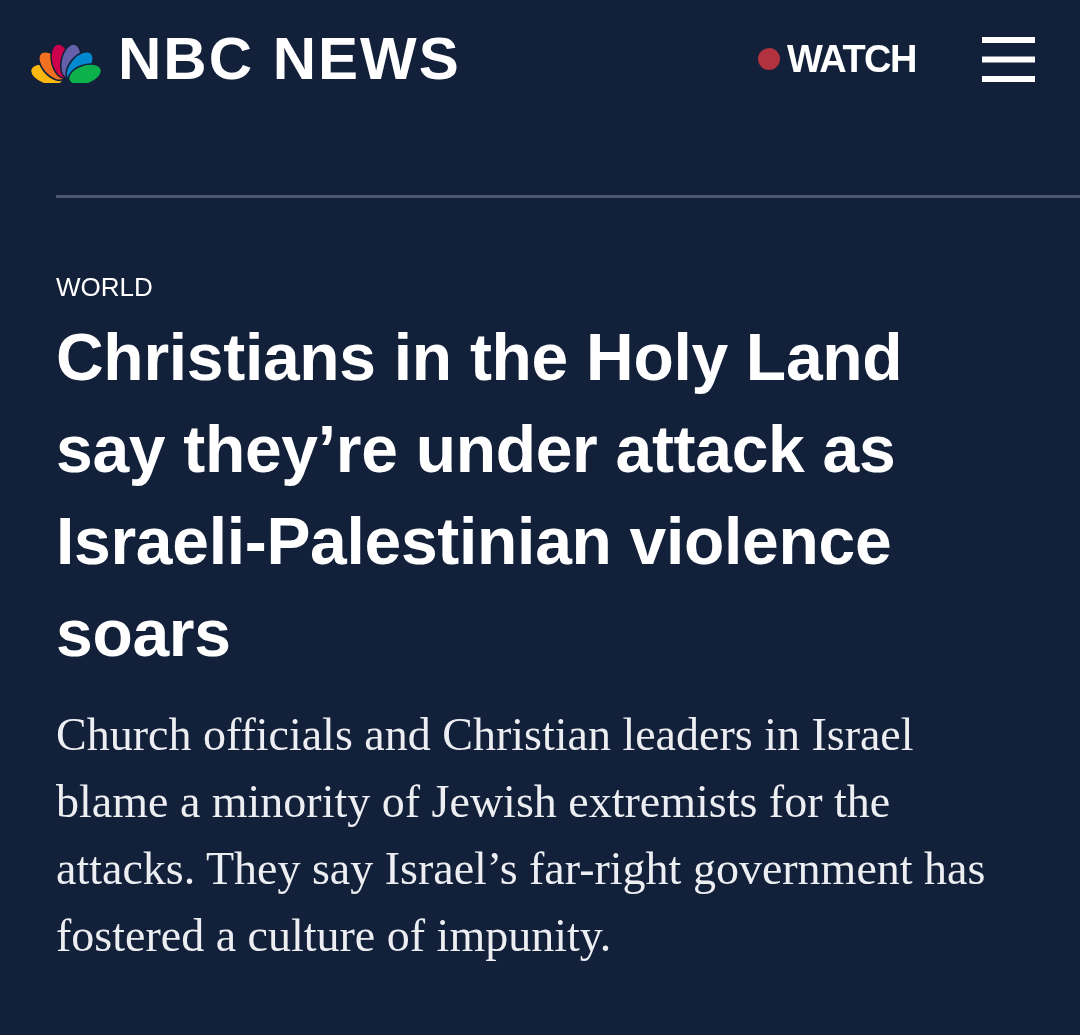 The image size is (1080, 1035). Describe the element at coordinates (289, 59) in the screenshot. I see `brand-name-link: NBC NEWS` at that location.